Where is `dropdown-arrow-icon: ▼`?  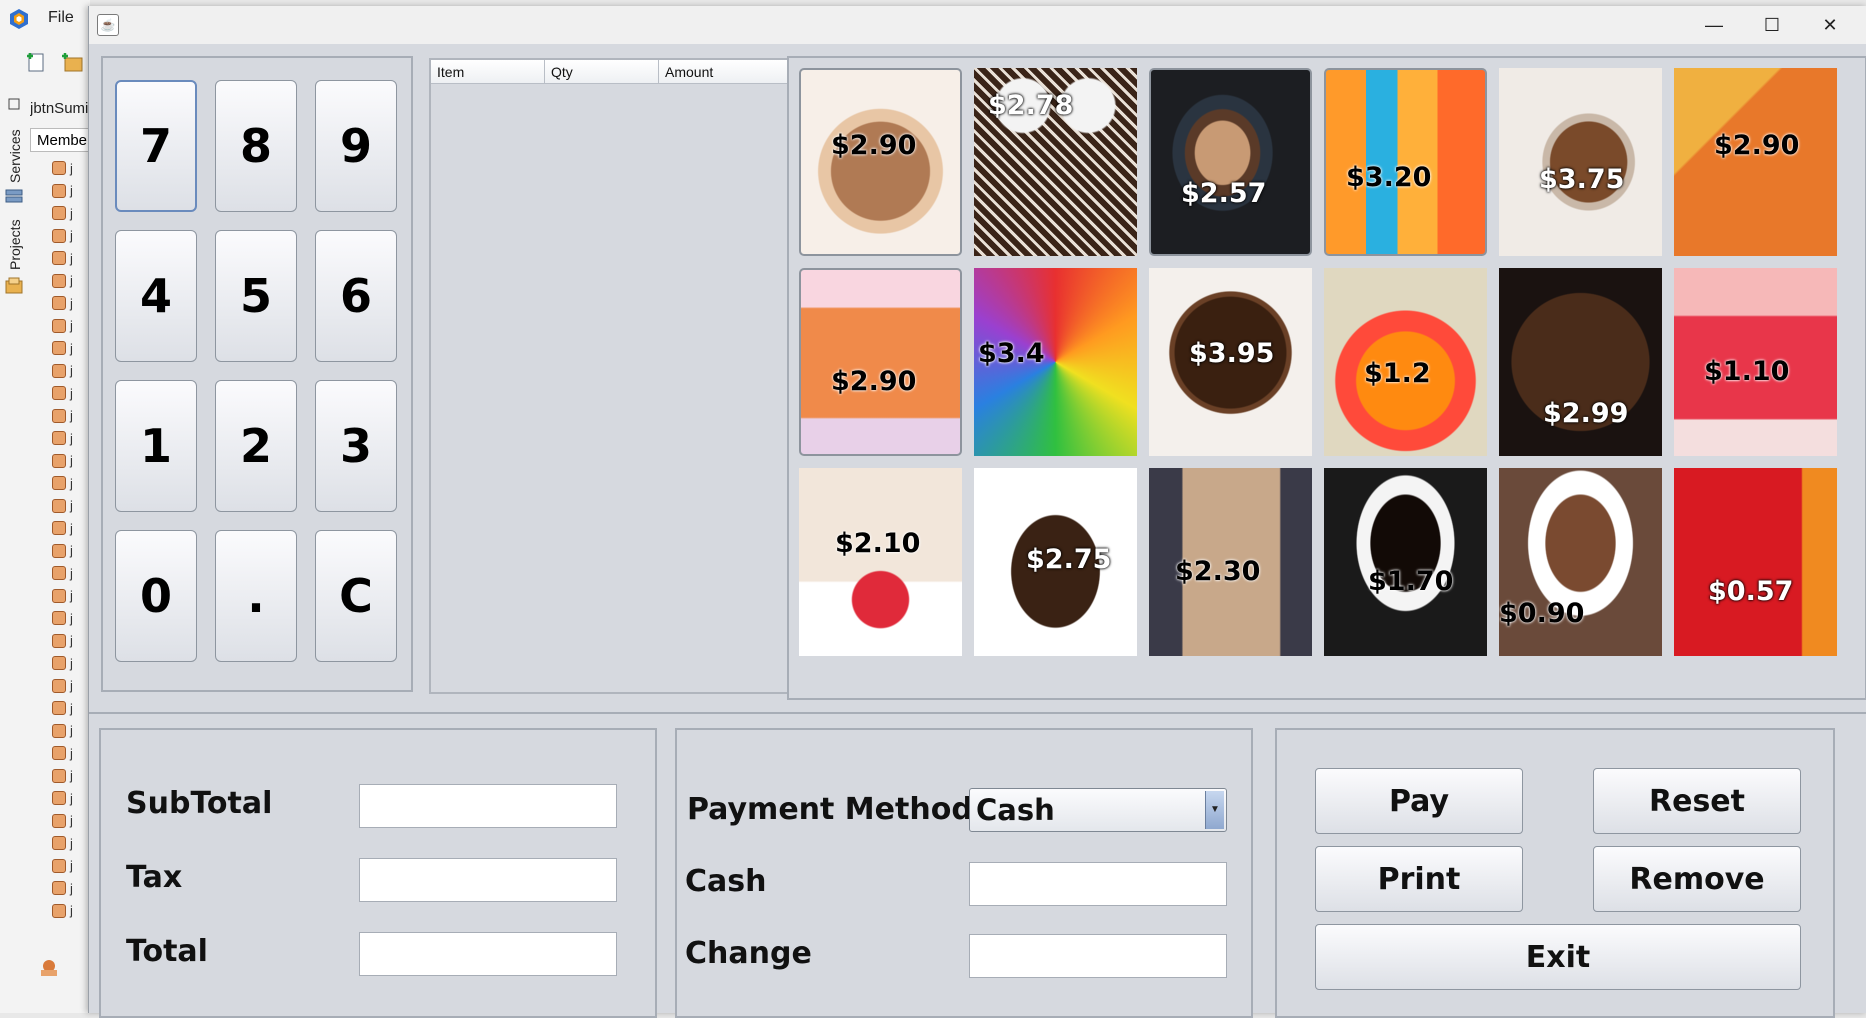 dropdown-arrow-icon: ▼ is located at coordinates (1214, 810).